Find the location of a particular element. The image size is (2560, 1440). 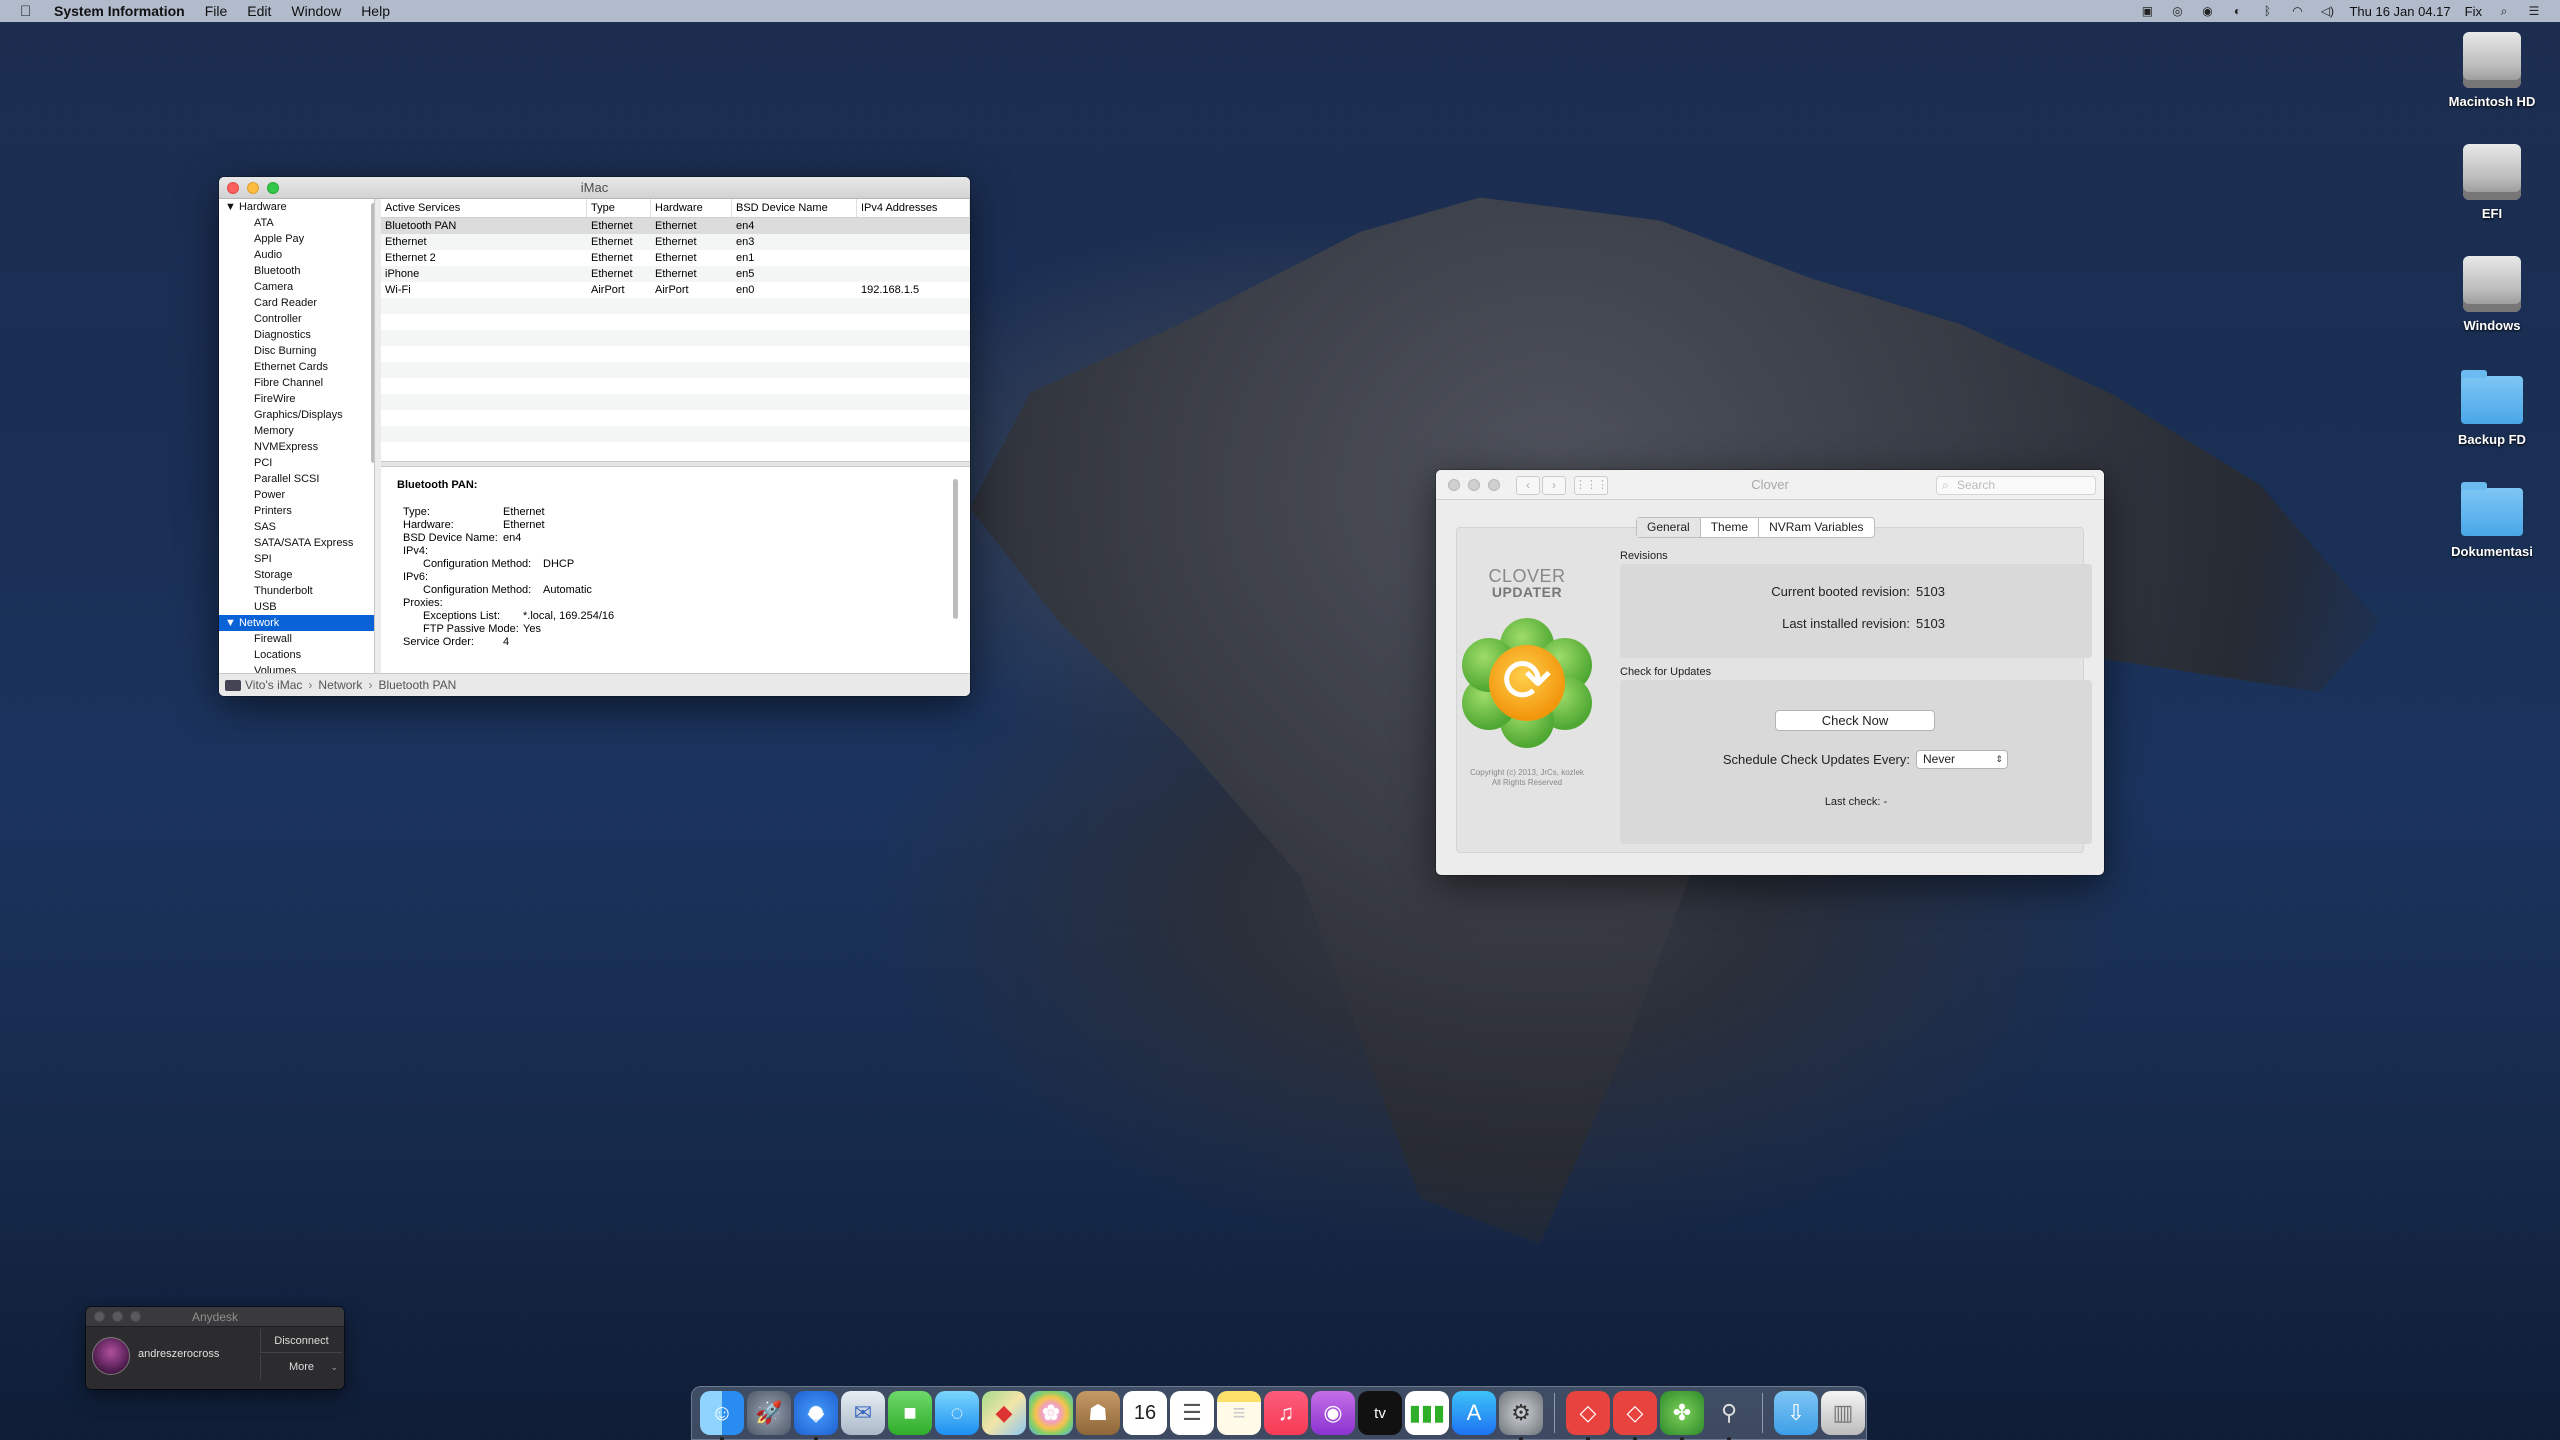

sidebar-item: SAS is located at coordinates (296, 527).